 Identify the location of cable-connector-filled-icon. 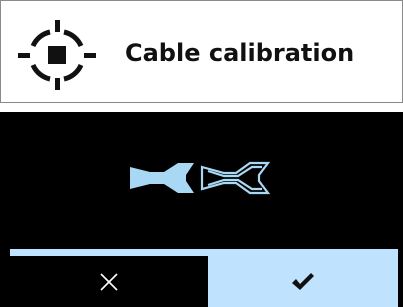
(162, 178).